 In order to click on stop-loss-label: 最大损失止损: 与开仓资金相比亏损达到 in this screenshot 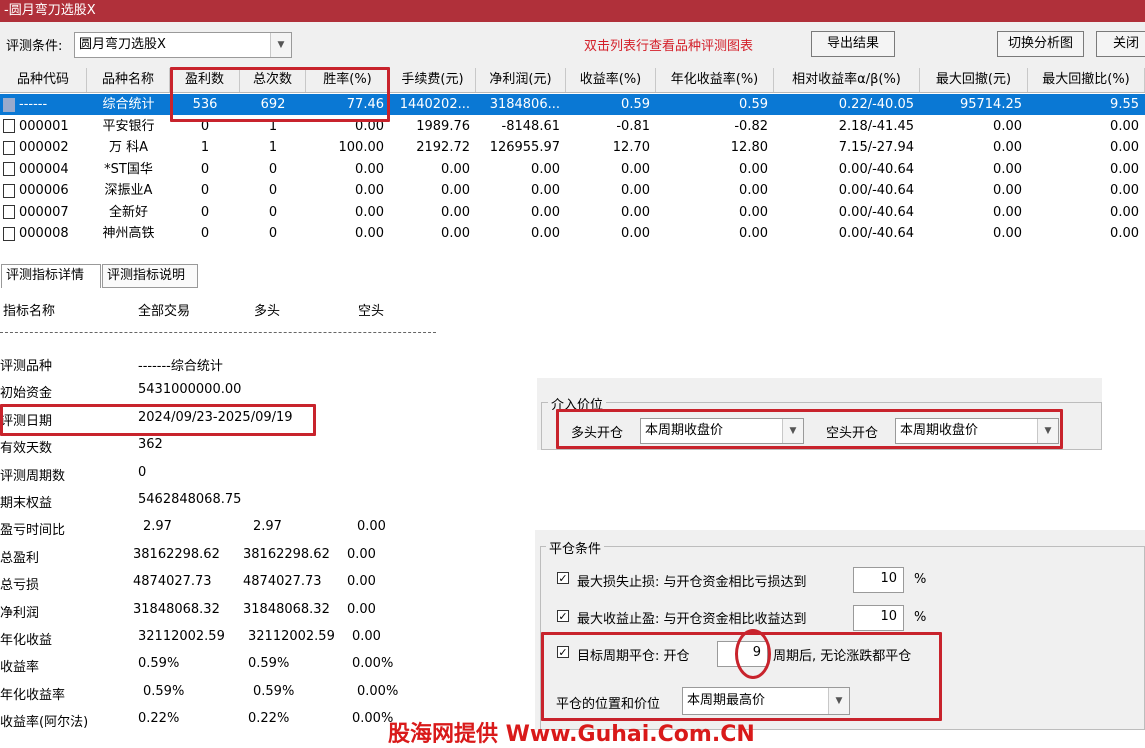, I will do `click(692, 582)`.